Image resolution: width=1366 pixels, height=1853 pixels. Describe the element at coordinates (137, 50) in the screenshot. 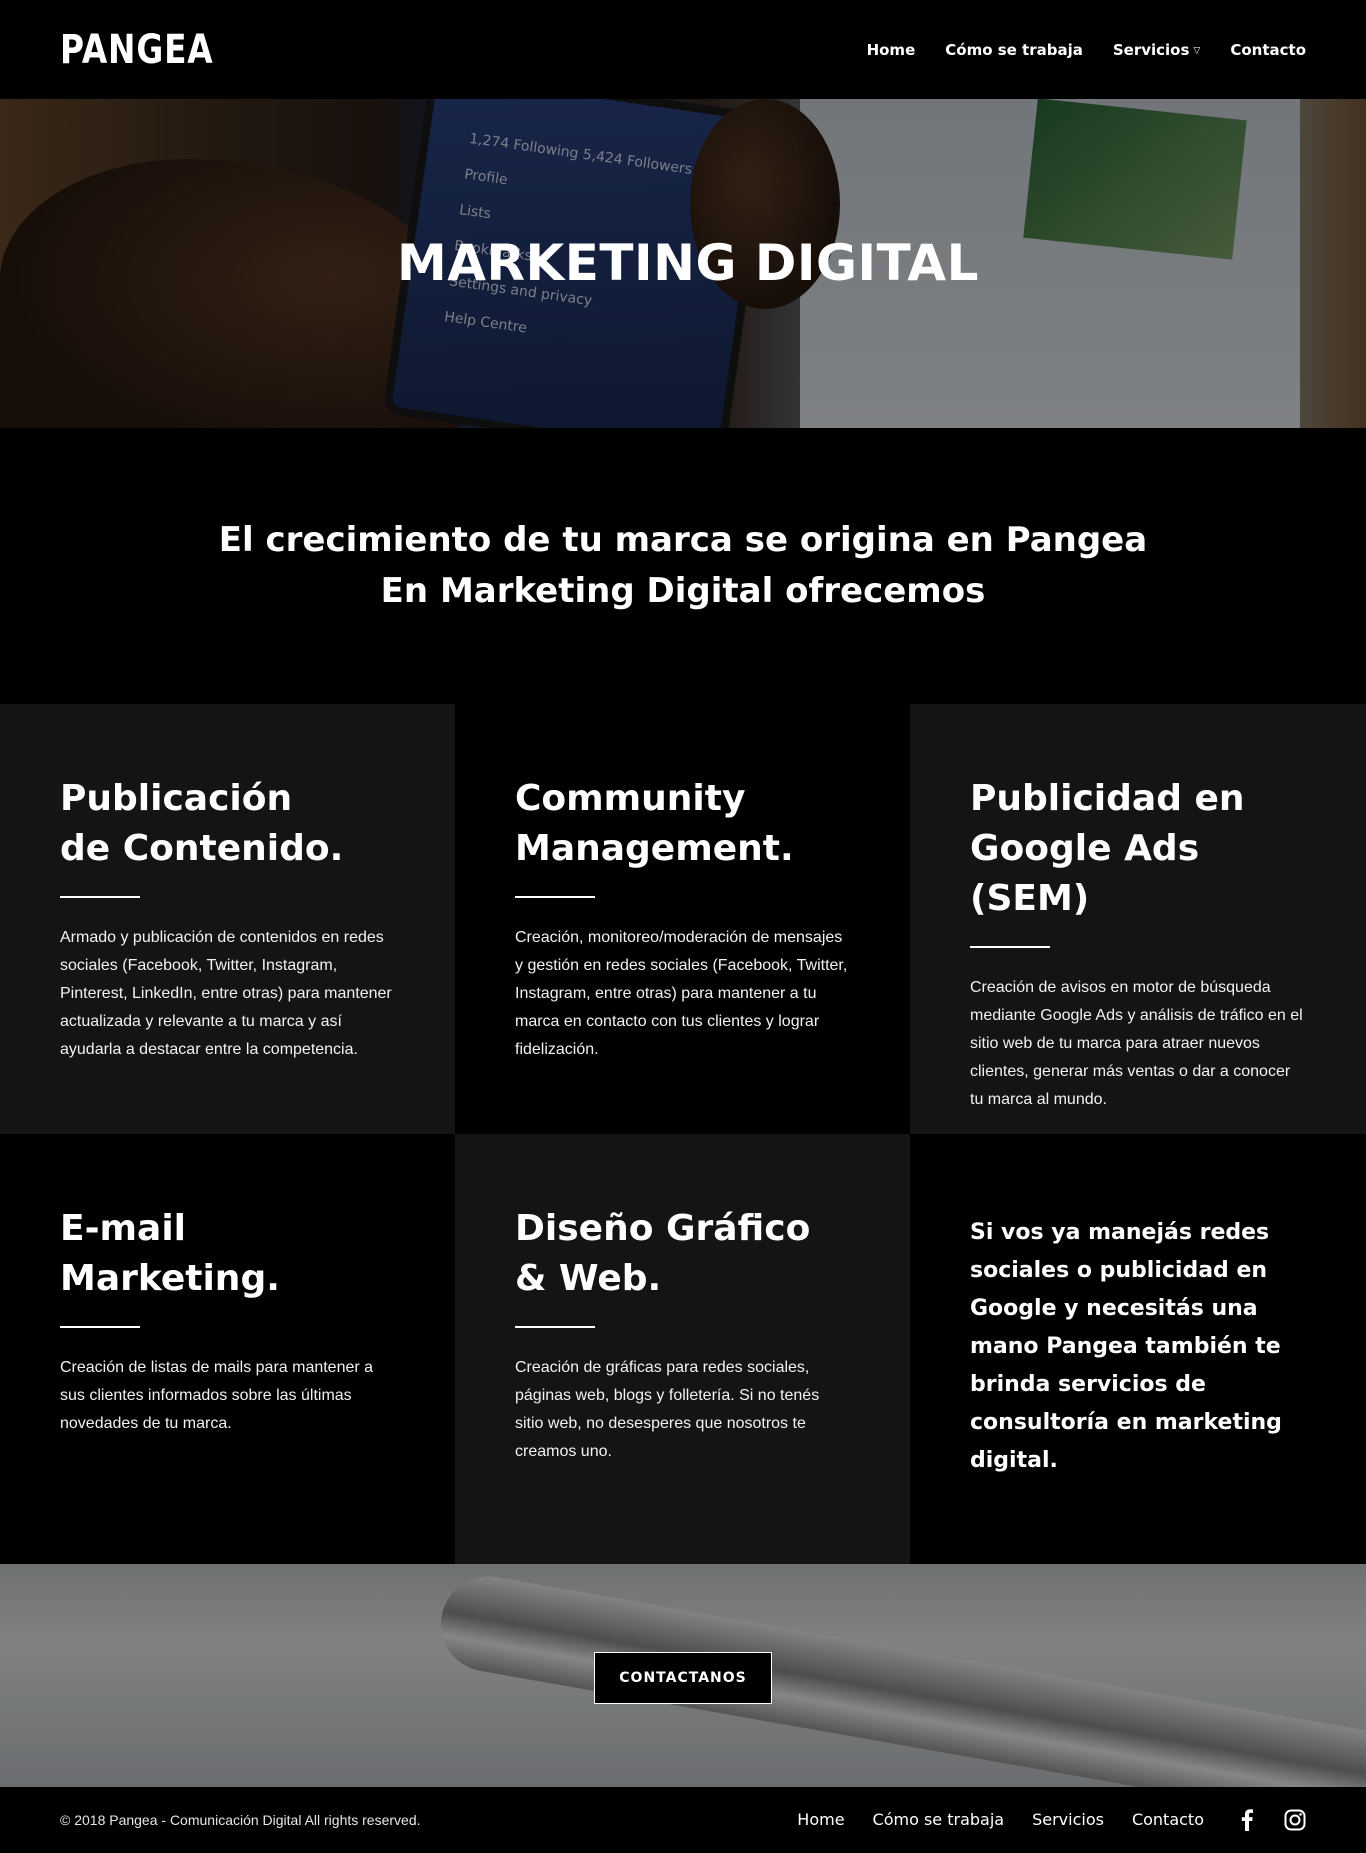

I see `logo: PANGEA` at that location.